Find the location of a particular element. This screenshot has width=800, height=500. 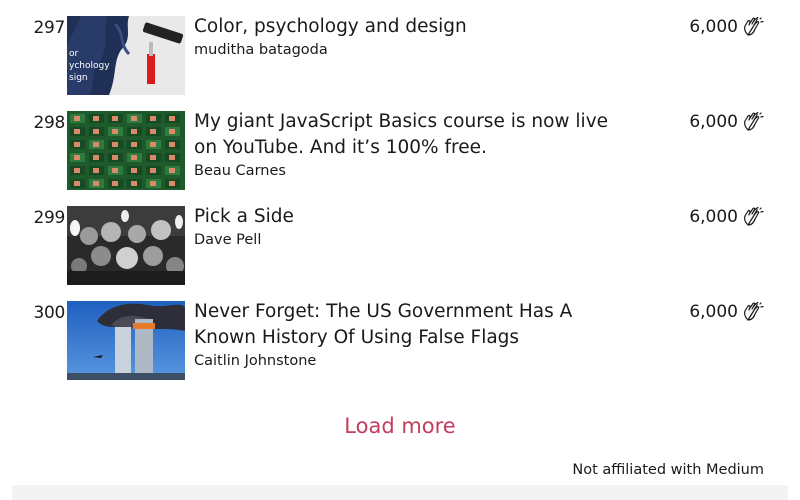

article-thumbnail: or ychology sign is located at coordinates (126, 55).